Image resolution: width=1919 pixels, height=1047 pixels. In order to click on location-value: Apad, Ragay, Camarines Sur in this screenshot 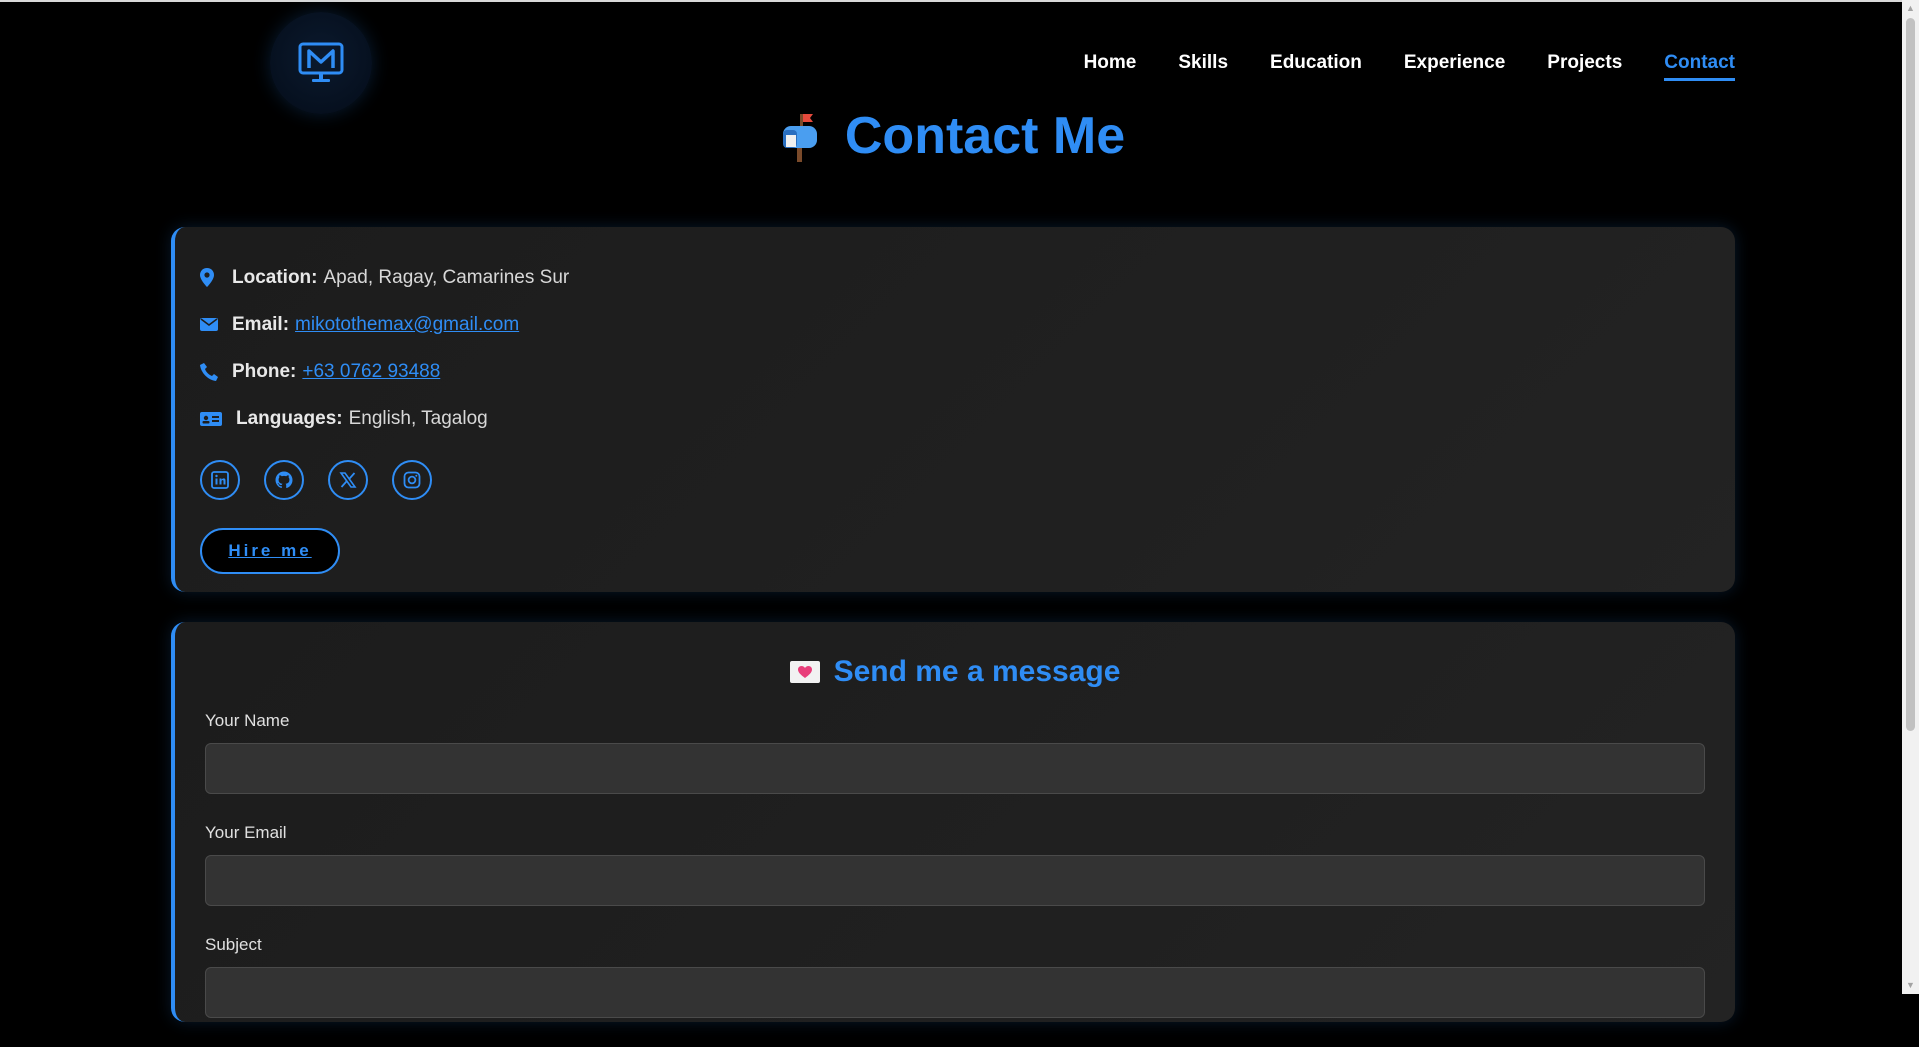, I will do `click(446, 277)`.